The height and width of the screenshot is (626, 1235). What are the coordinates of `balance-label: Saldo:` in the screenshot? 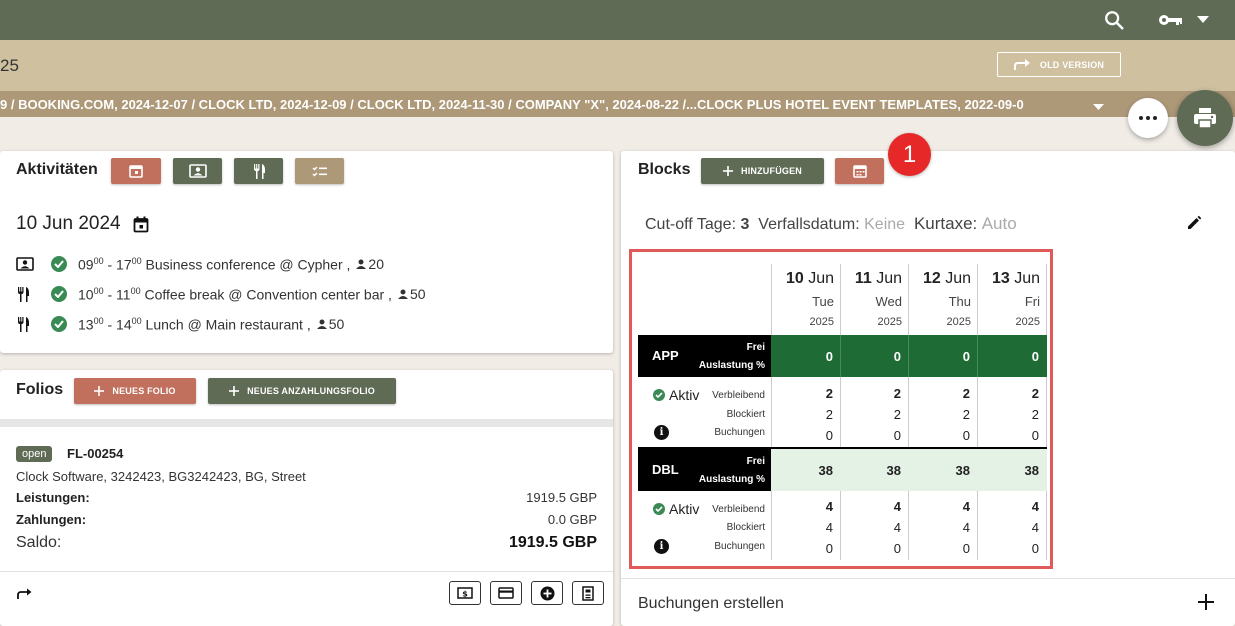 It's located at (39, 542).